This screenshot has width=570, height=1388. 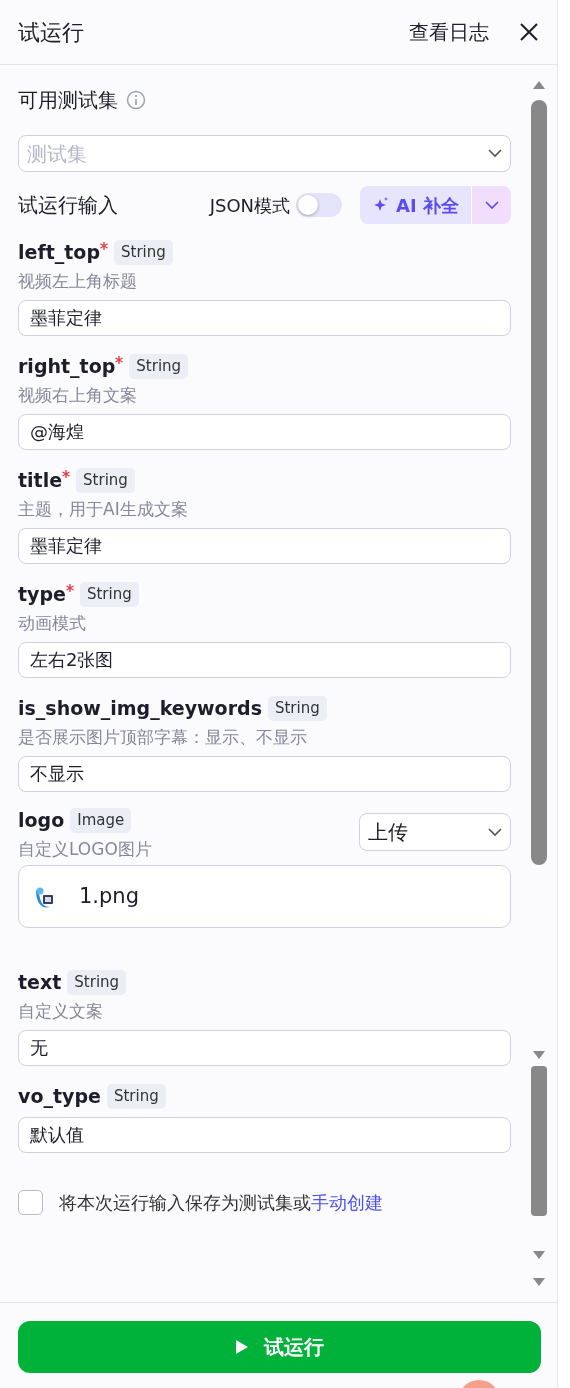 What do you see at coordinates (163, 737) in the screenshot?
I see `field-description: 是否展示图片顶部字幕：显示、不显示` at bounding box center [163, 737].